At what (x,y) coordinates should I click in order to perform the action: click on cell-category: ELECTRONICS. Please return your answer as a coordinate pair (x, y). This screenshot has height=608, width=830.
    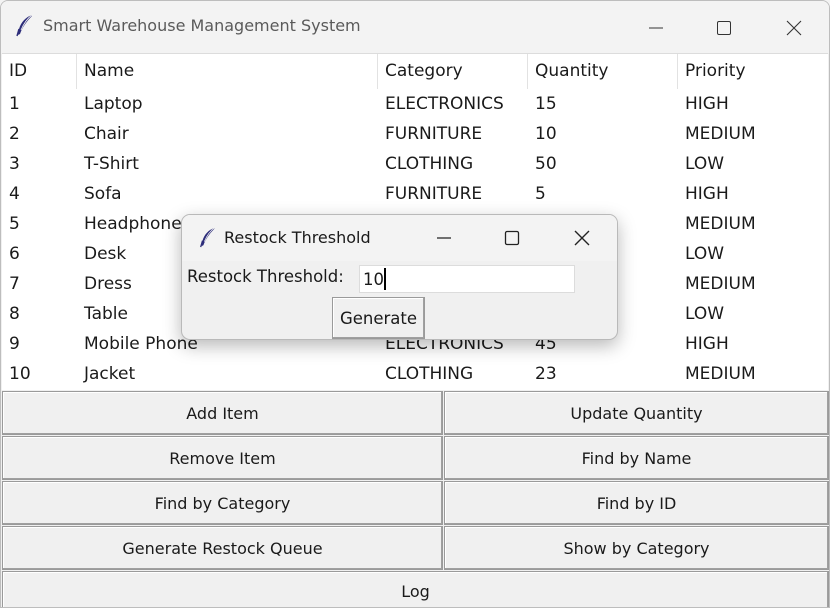
    Looking at the image, I should click on (444, 104).